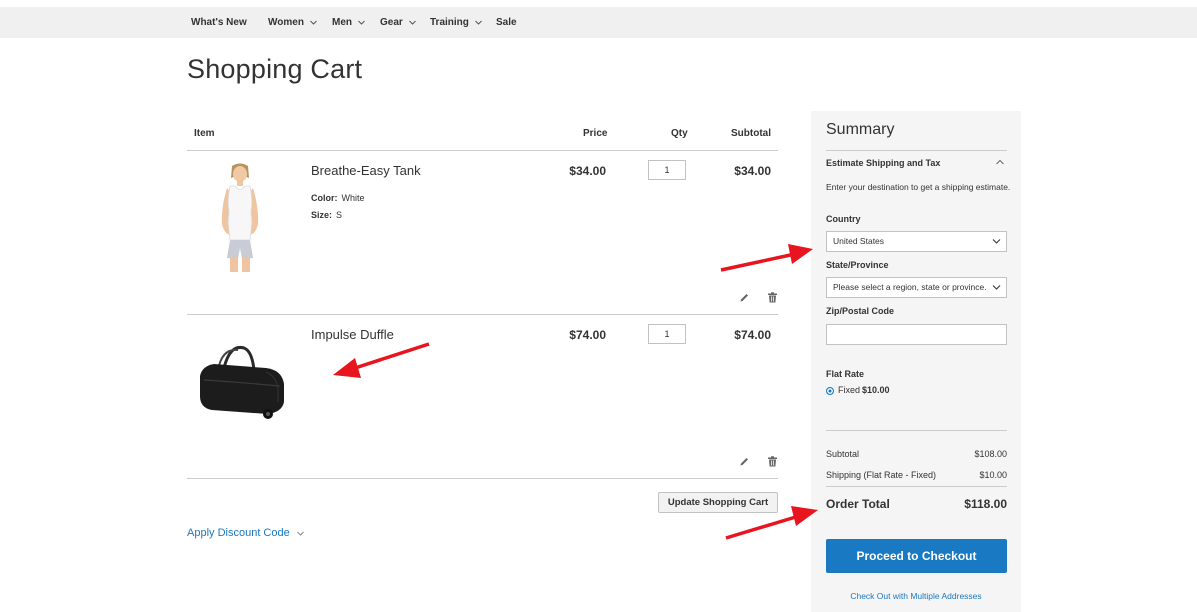 This screenshot has height=612, width=1197. I want to click on column-header-subtotal: Subtotal, so click(751, 133).